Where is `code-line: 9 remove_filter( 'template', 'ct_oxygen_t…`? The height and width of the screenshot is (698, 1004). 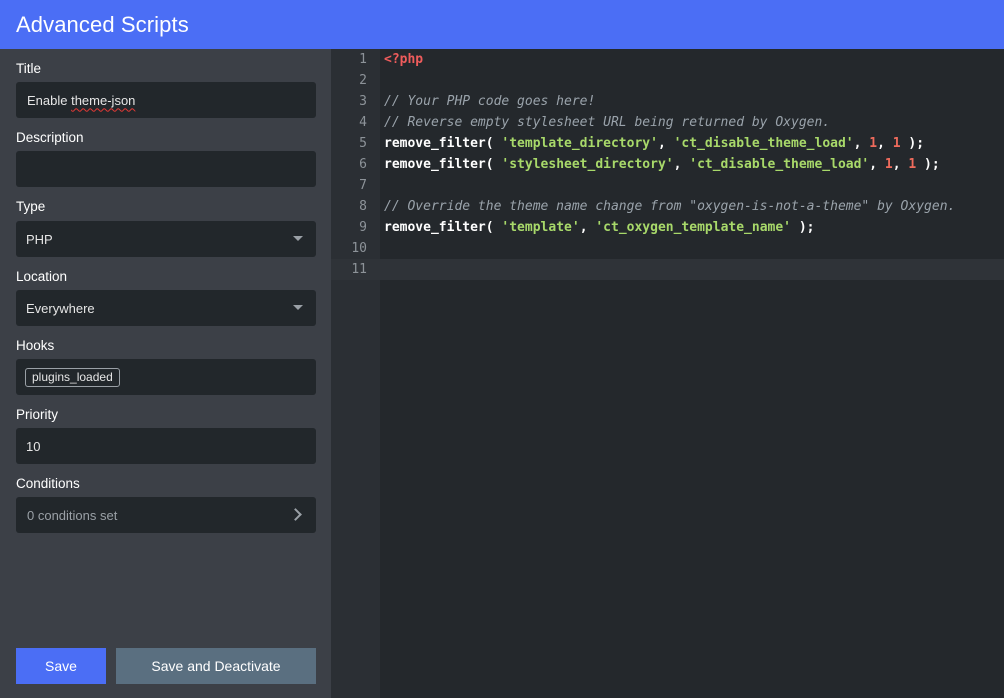
code-line: 9 remove_filter( 'template', 'ct_oxygen_t… is located at coordinates (667, 227).